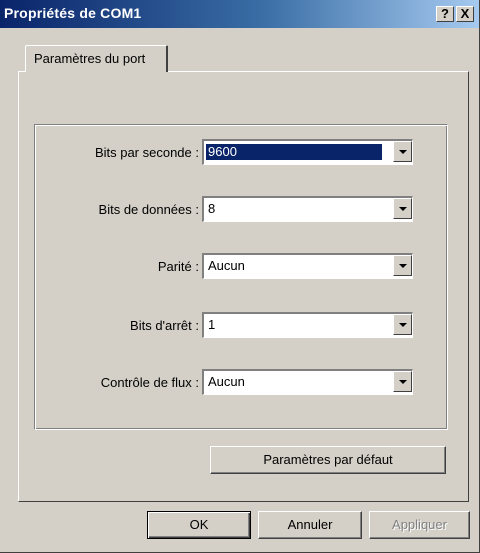 The image size is (480, 553). Describe the element at coordinates (419, 525) in the screenshot. I see `apply-button: Appliquer` at that location.